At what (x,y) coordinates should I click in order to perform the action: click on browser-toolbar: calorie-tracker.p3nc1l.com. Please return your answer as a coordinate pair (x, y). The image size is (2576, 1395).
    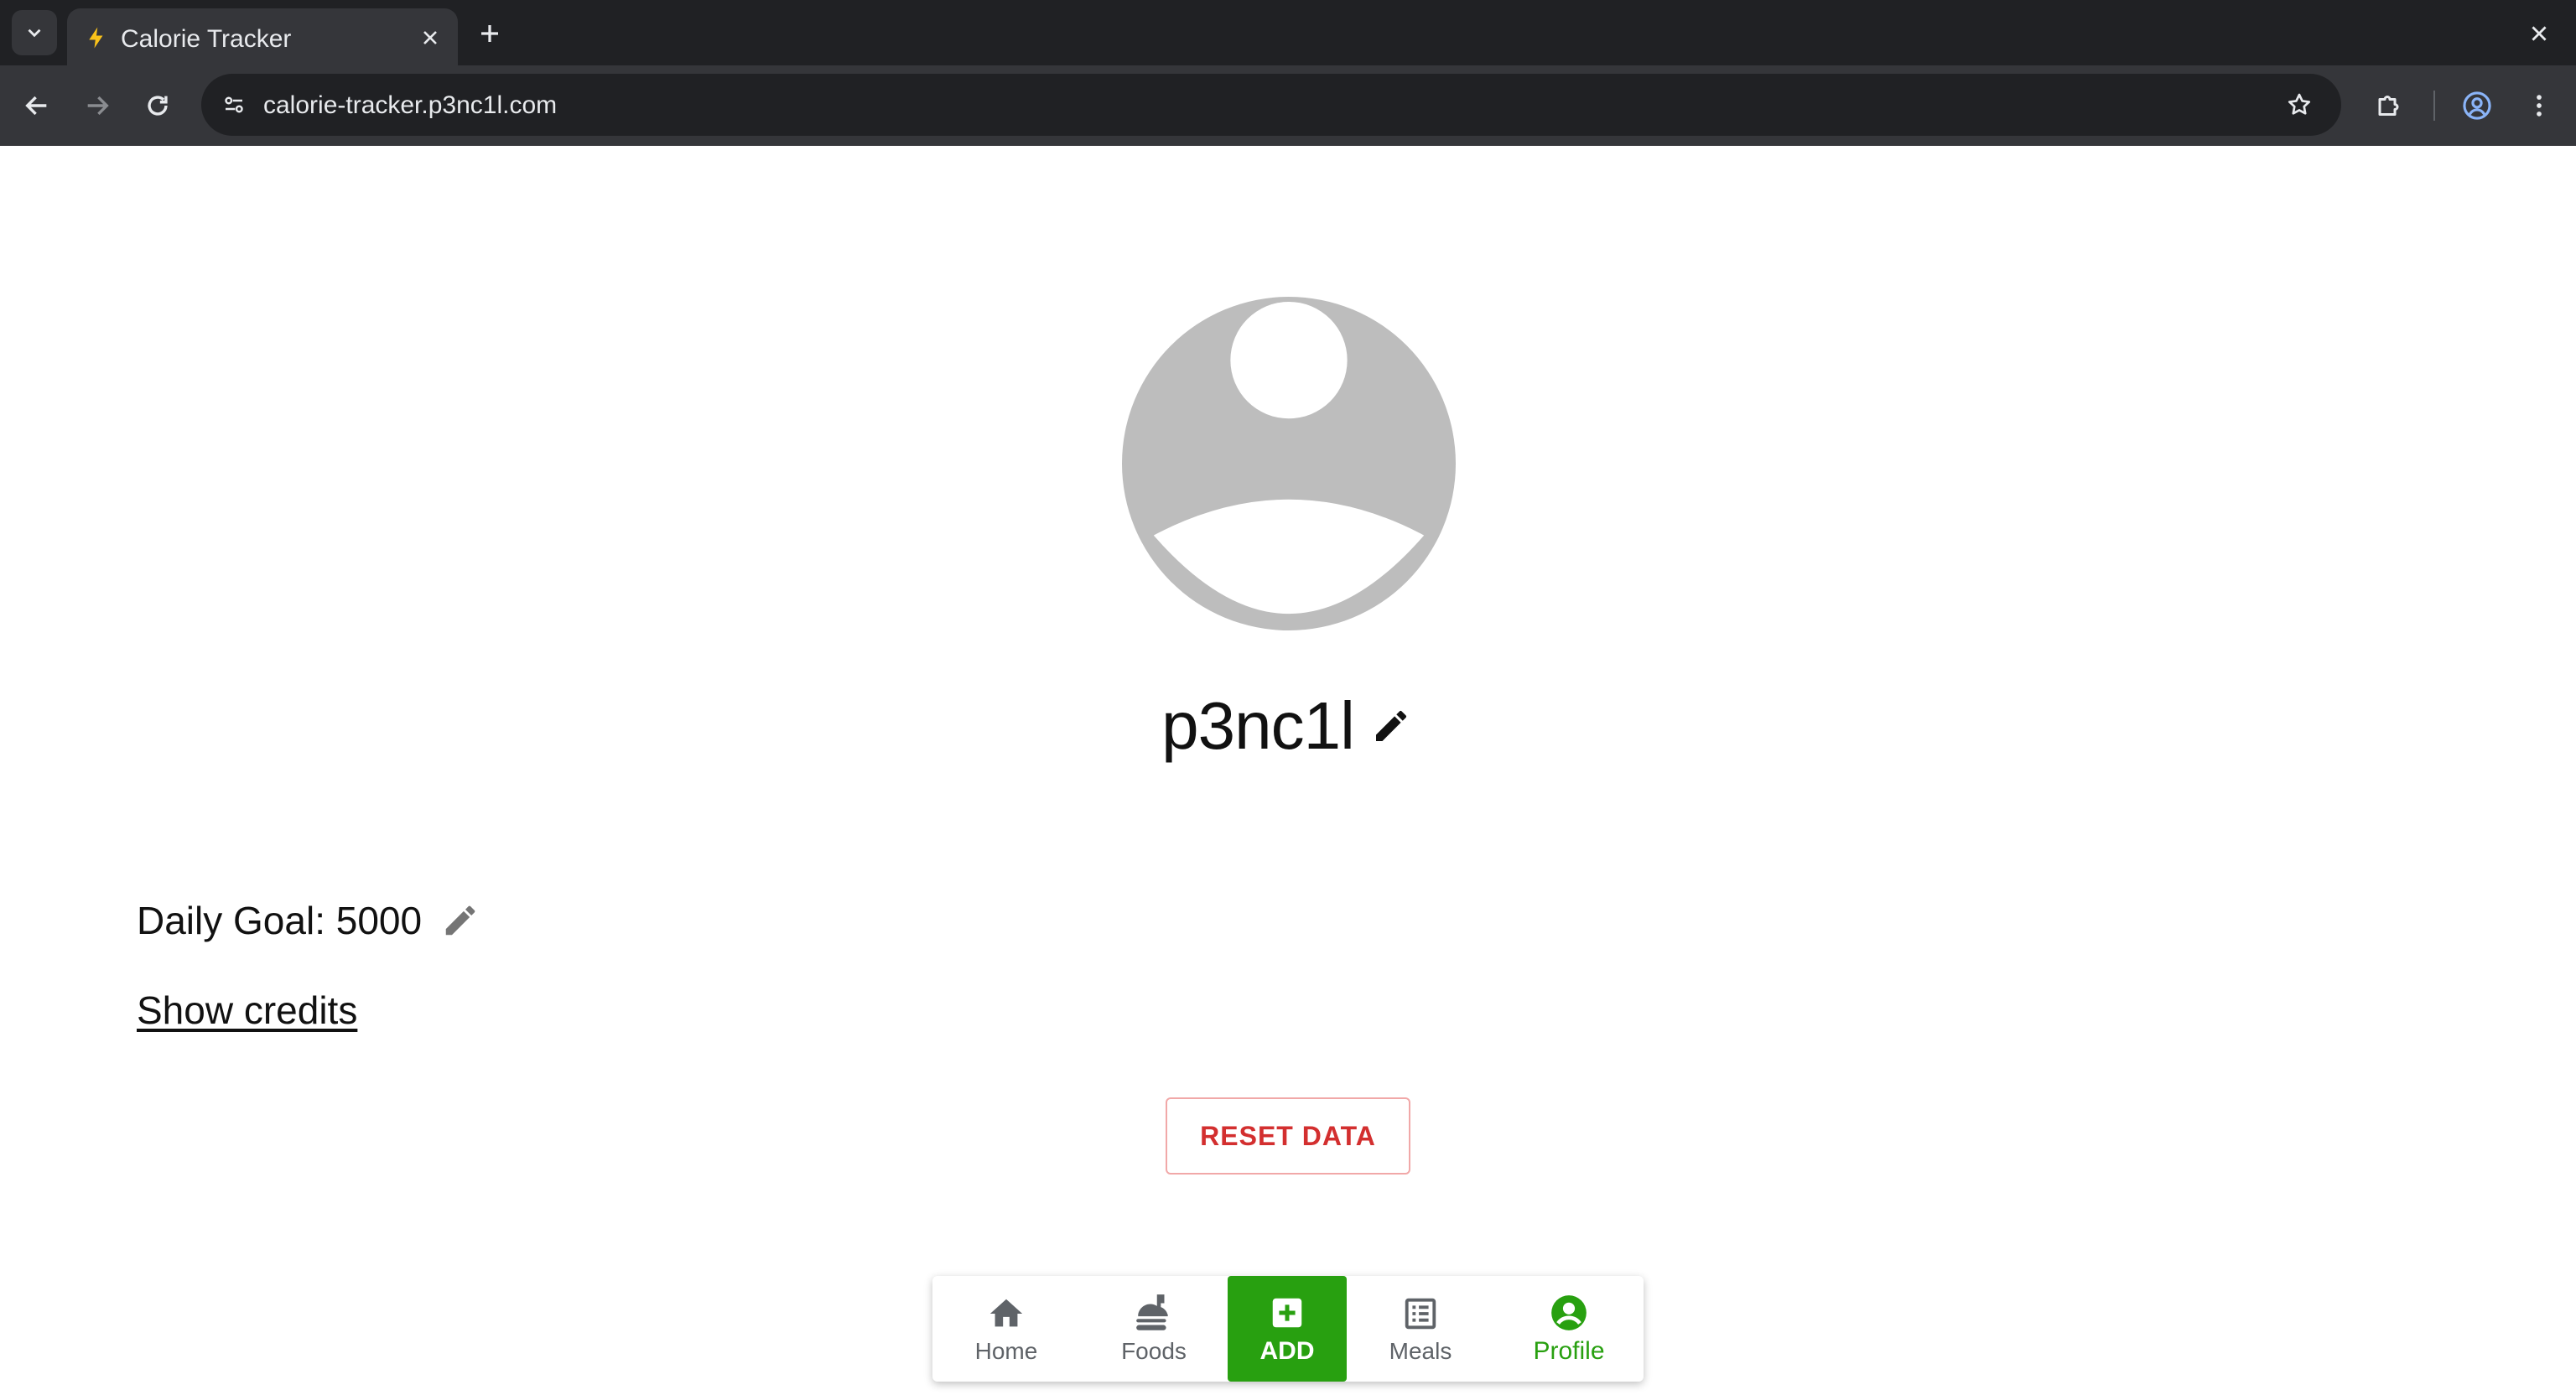
    Looking at the image, I should click on (1288, 105).